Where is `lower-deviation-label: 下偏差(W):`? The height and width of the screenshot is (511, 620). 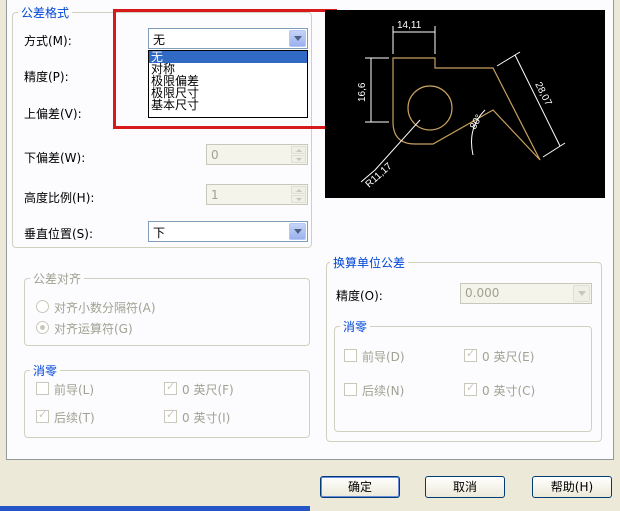
lower-deviation-label: 下偏差(W): is located at coordinates (55, 158).